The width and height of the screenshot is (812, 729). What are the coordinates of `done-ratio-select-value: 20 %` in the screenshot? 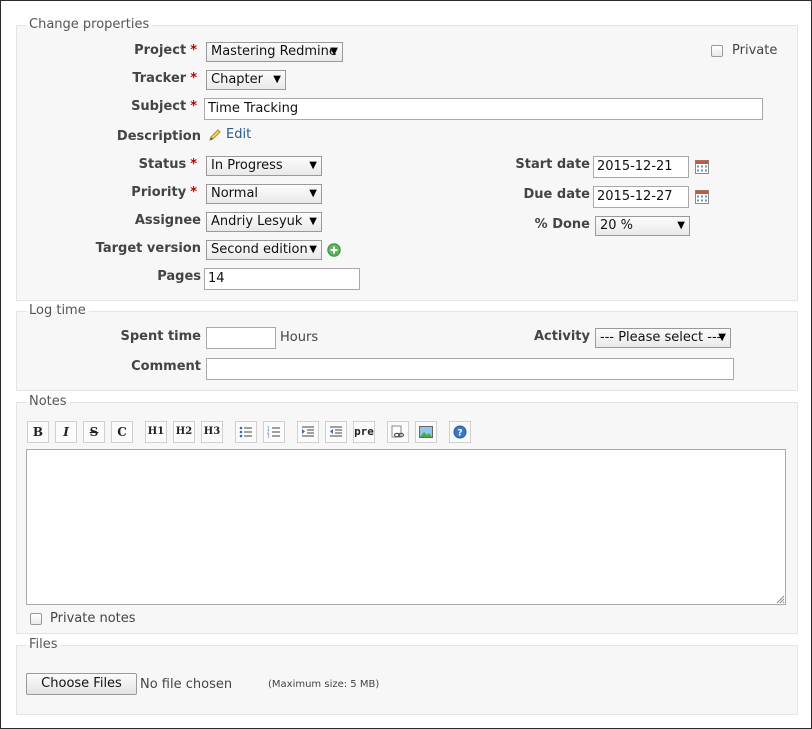 It's located at (617, 225).